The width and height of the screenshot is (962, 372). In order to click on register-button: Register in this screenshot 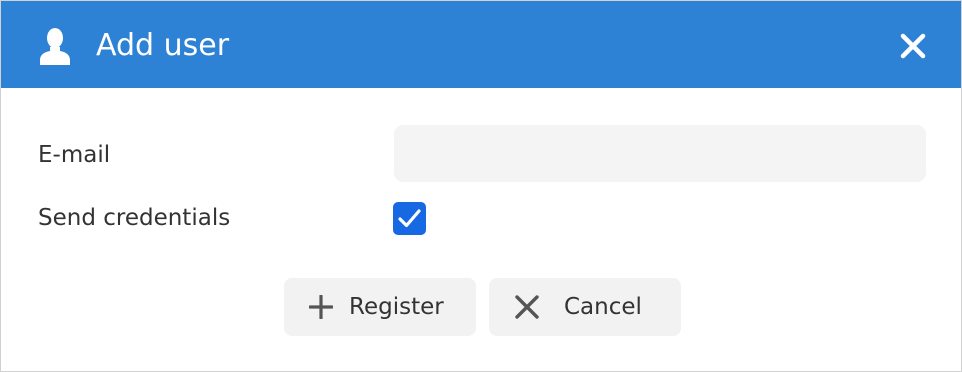, I will do `click(380, 307)`.